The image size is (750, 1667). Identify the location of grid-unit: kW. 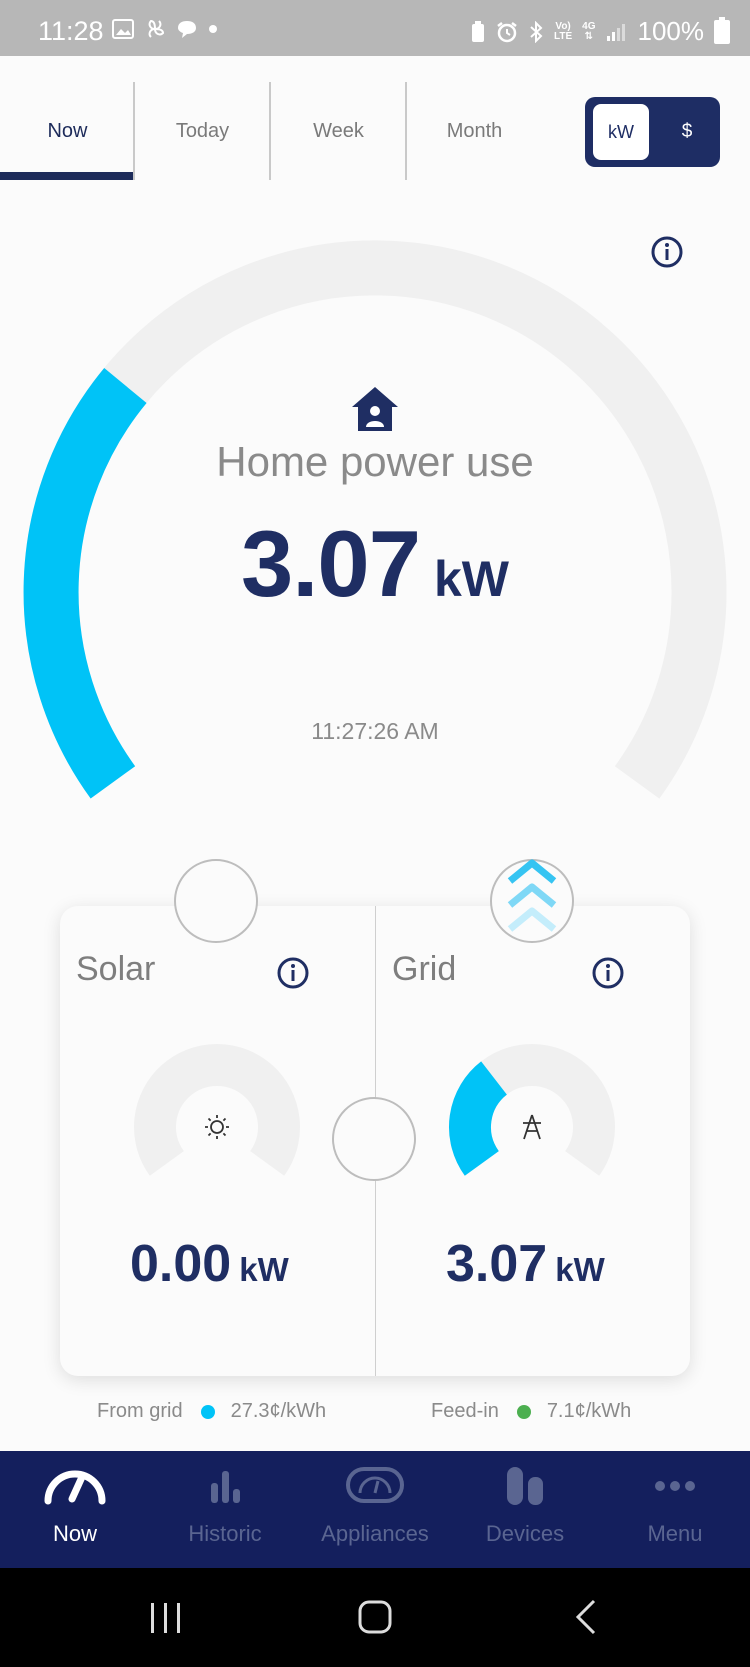
(580, 1269).